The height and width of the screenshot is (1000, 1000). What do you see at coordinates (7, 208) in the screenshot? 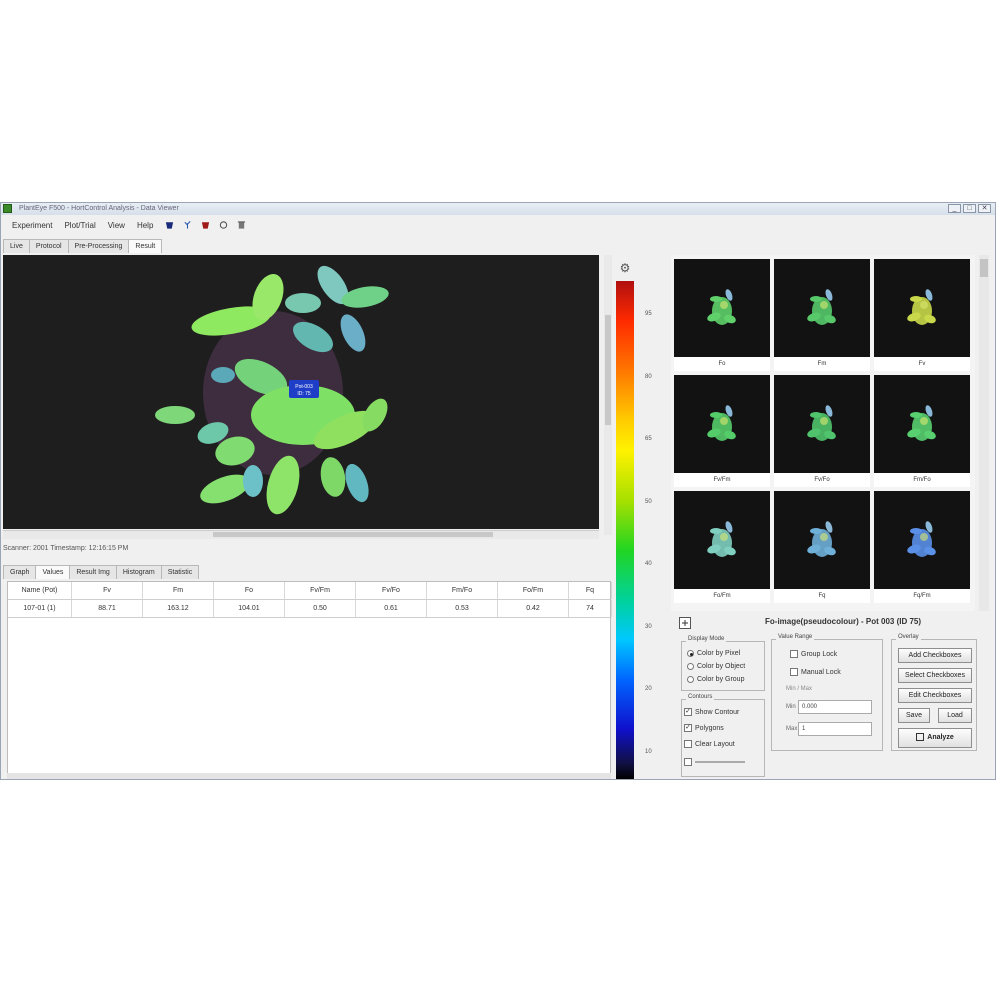
I see `app-icon` at bounding box center [7, 208].